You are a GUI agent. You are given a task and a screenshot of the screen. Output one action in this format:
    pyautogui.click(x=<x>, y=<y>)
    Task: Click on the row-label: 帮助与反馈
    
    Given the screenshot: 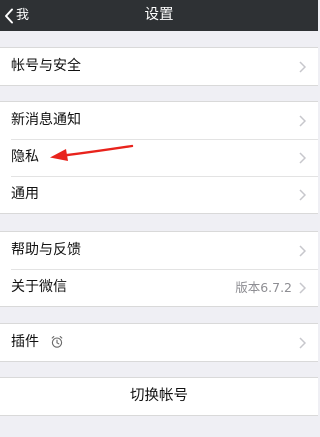 What is the action you would take?
    pyautogui.click(x=46, y=250)
    